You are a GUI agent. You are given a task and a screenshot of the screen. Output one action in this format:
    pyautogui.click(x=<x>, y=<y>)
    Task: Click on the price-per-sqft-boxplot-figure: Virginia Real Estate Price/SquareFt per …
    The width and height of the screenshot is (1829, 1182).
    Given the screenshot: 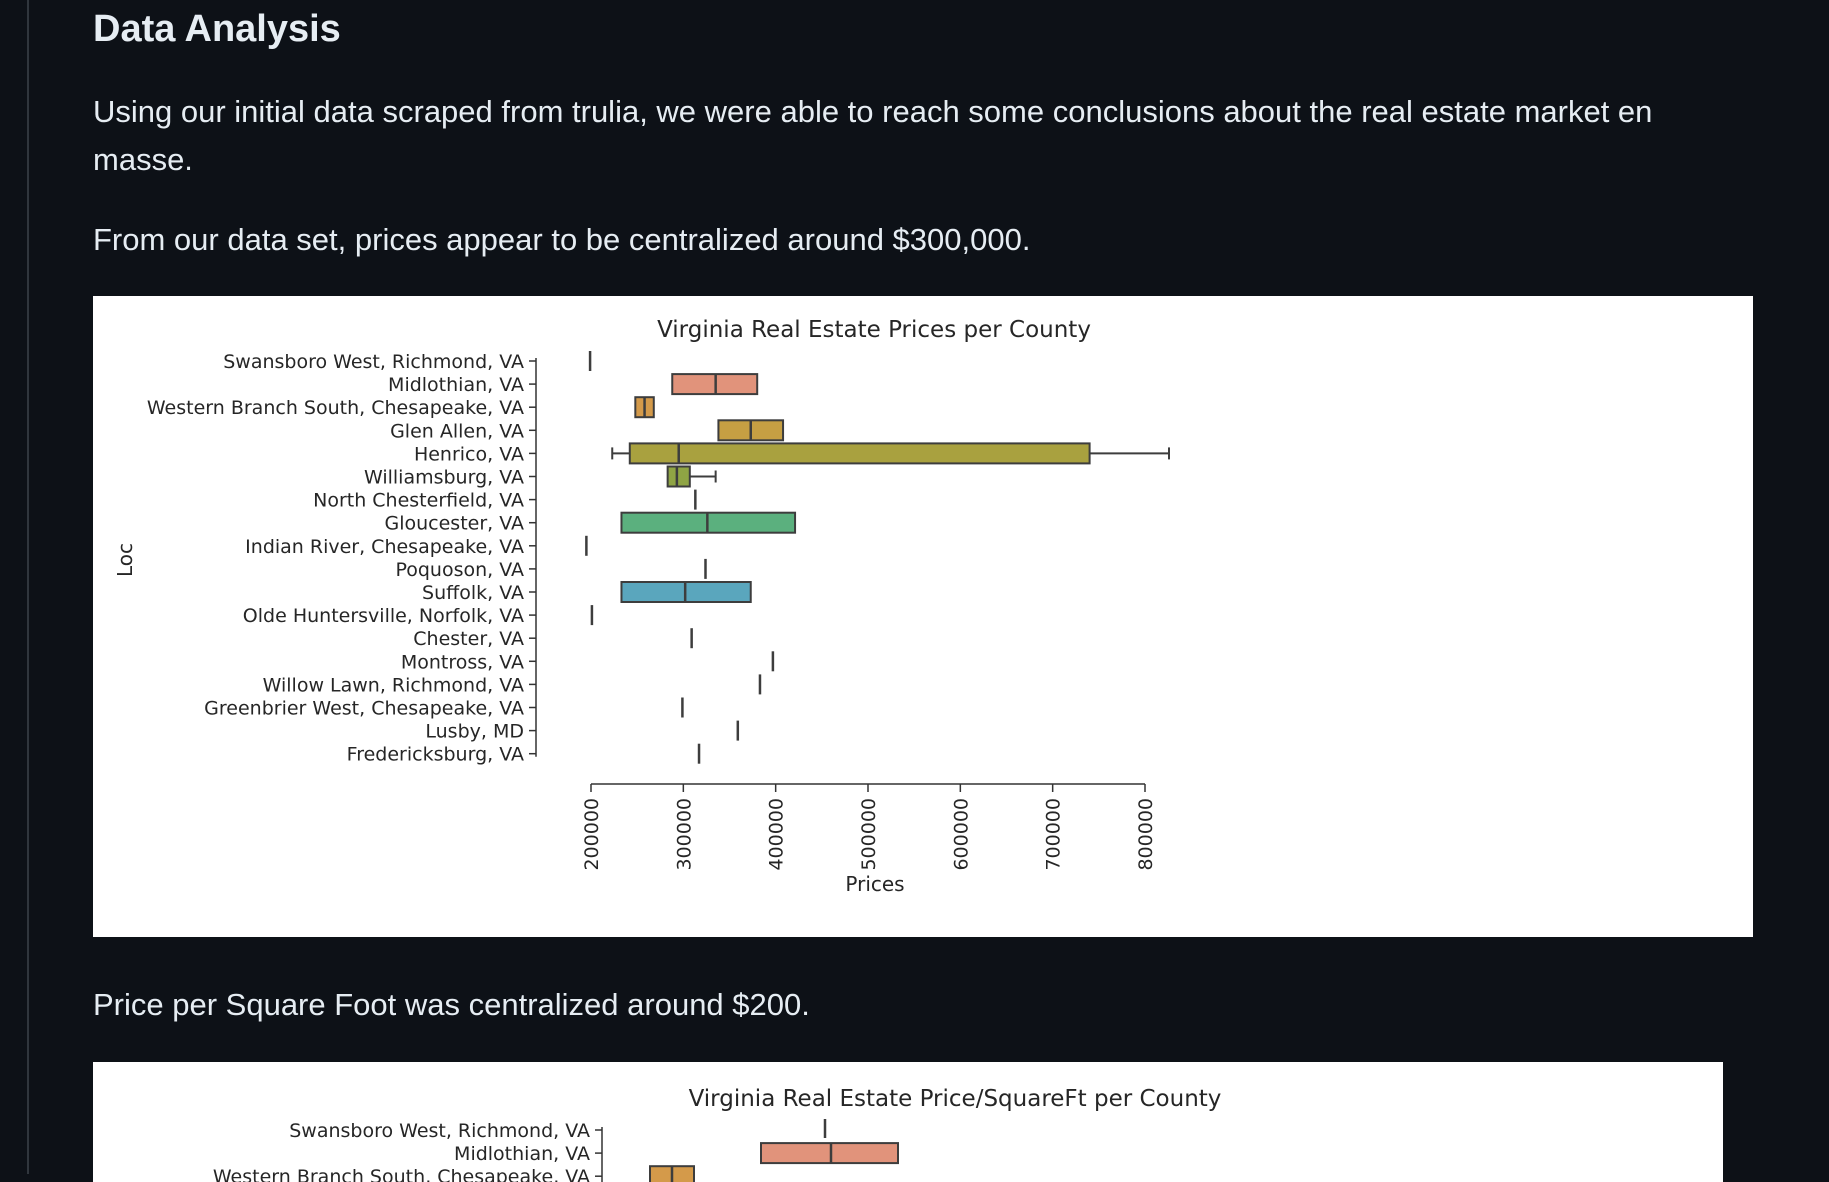 What is the action you would take?
    pyautogui.click(x=908, y=1122)
    